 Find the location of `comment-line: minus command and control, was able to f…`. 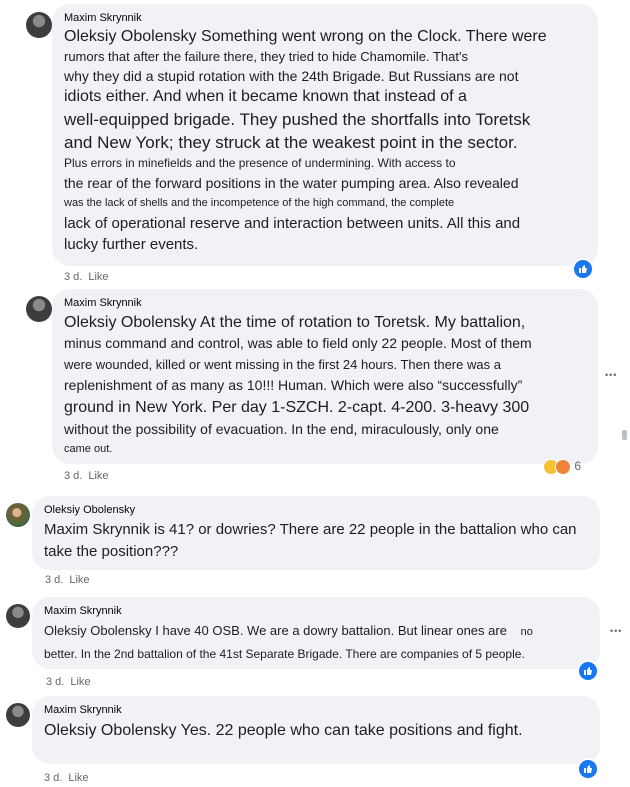

comment-line: minus command and control, was able to f… is located at coordinates (298, 343).